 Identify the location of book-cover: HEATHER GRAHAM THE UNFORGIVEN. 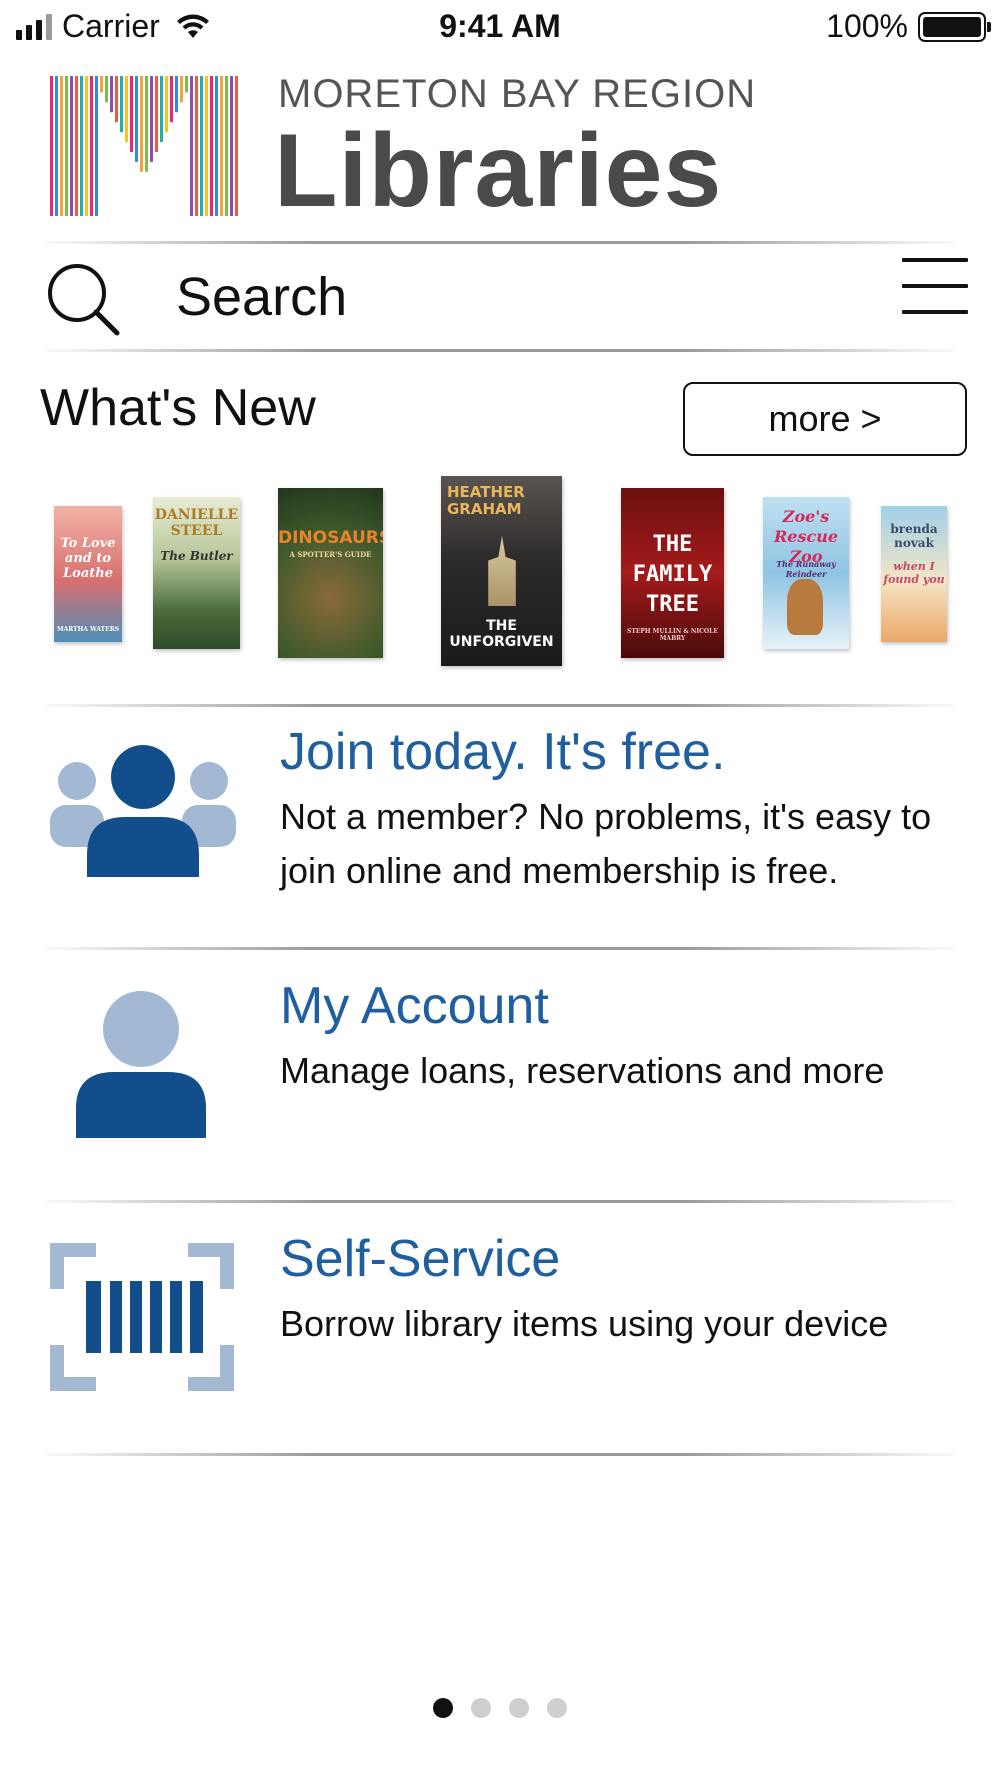
(501, 571).